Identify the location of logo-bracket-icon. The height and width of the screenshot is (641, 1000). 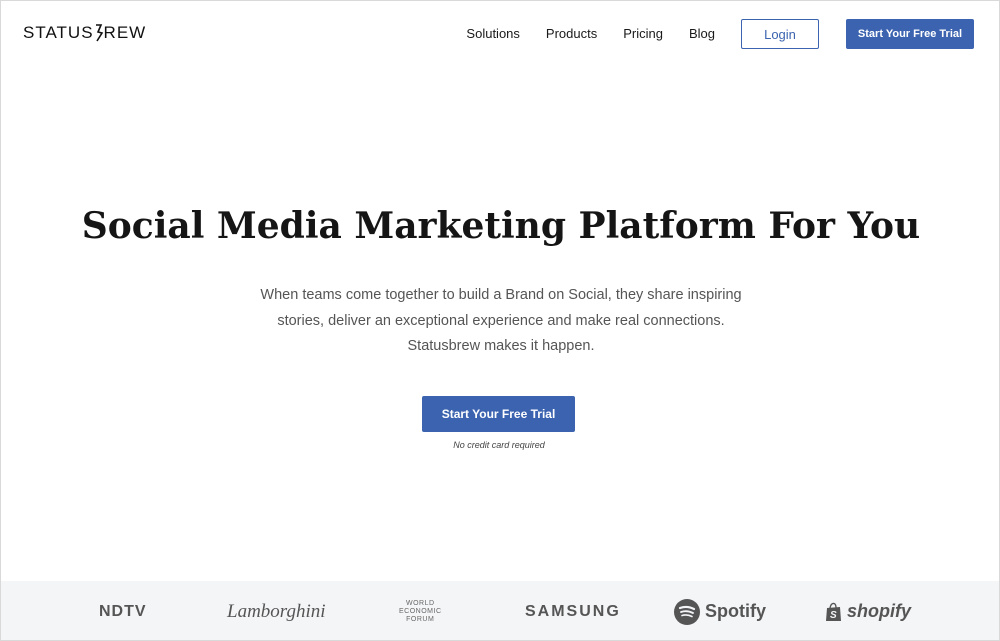
(99, 33).